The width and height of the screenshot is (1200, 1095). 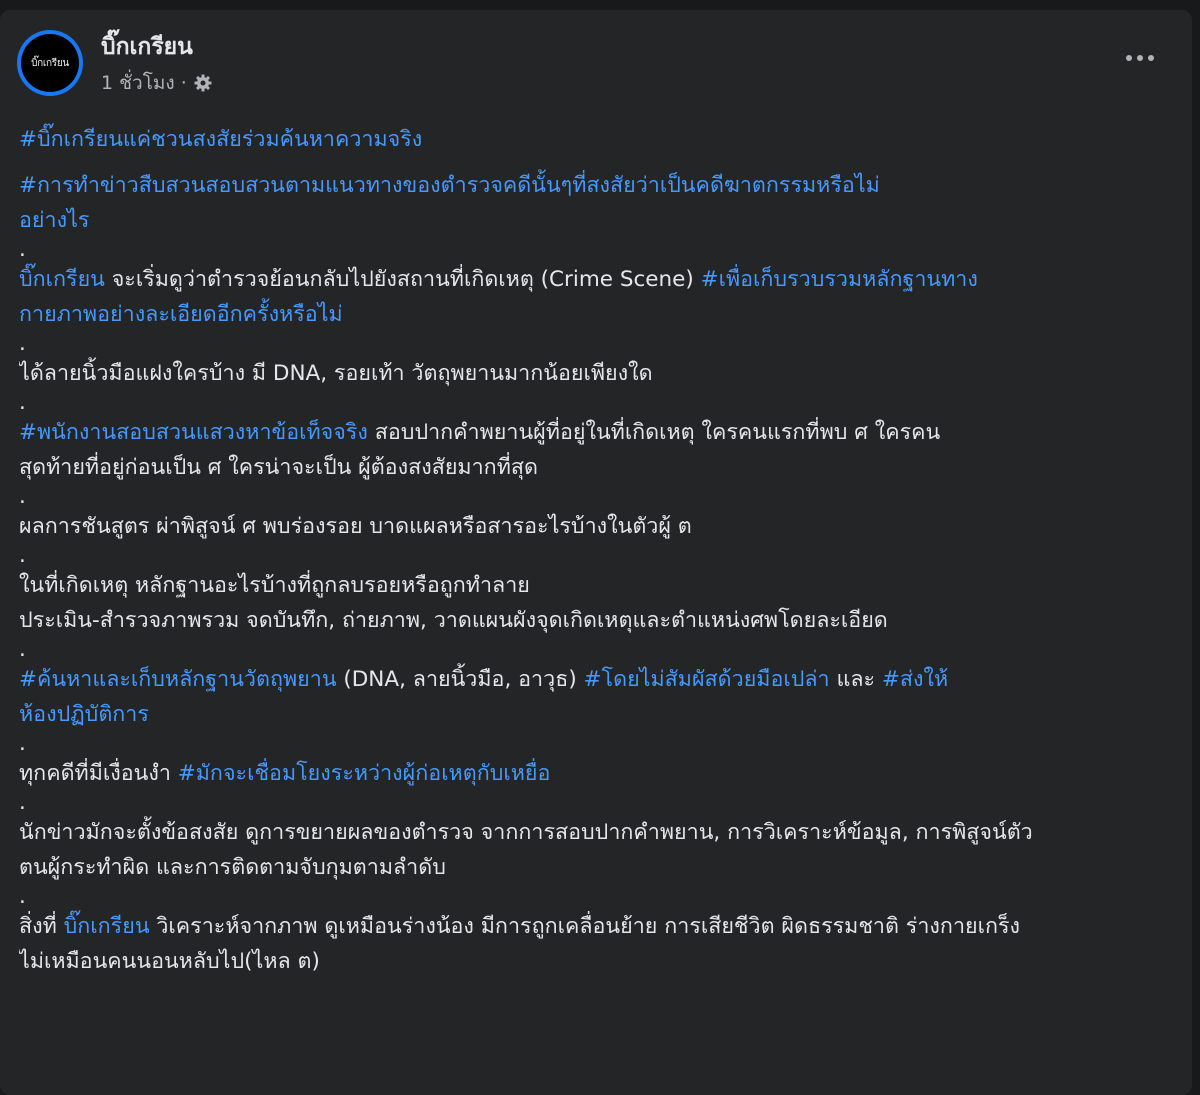 What do you see at coordinates (54, 220) in the screenshot?
I see `hashtag-link: อย่างไร` at bounding box center [54, 220].